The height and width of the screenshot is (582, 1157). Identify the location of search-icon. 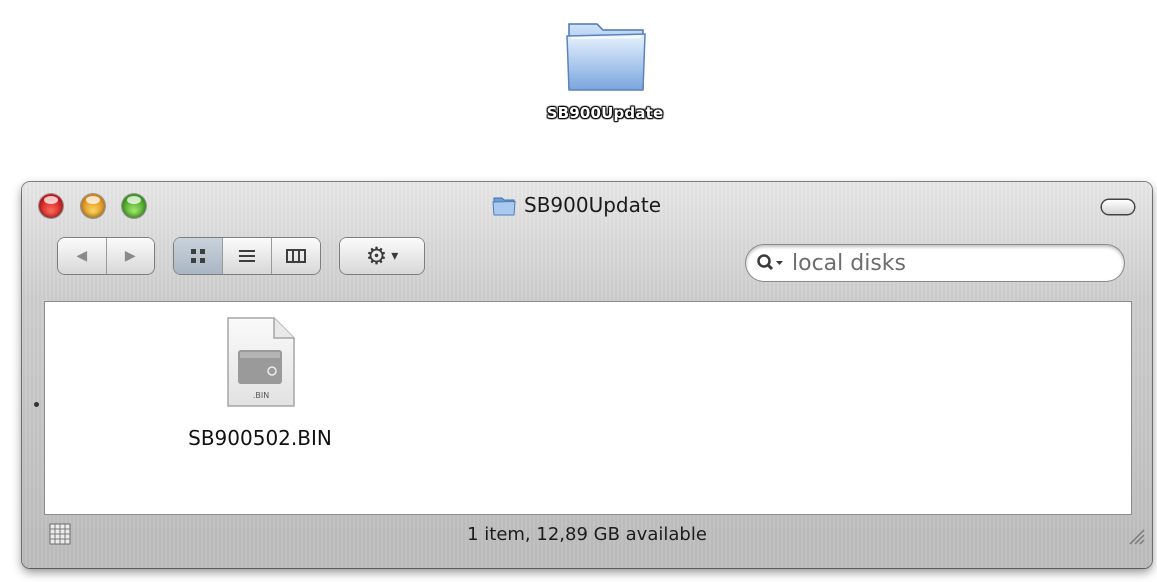
(771, 263).